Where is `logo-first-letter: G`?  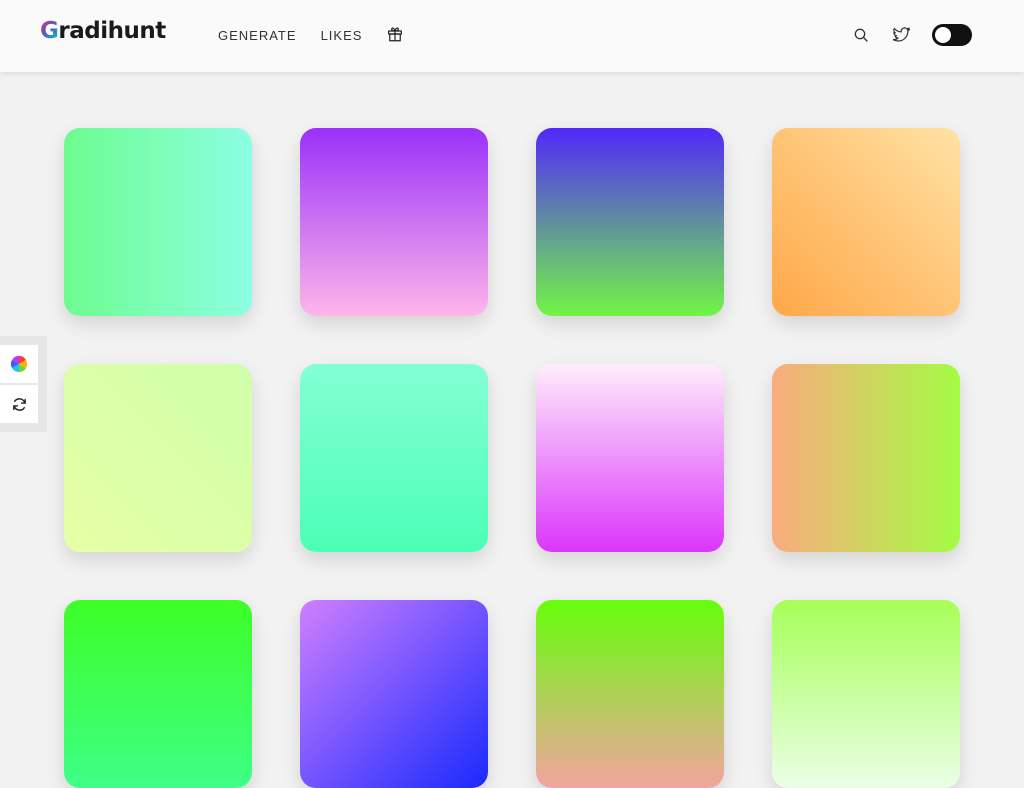 logo-first-letter: G is located at coordinates (49, 31).